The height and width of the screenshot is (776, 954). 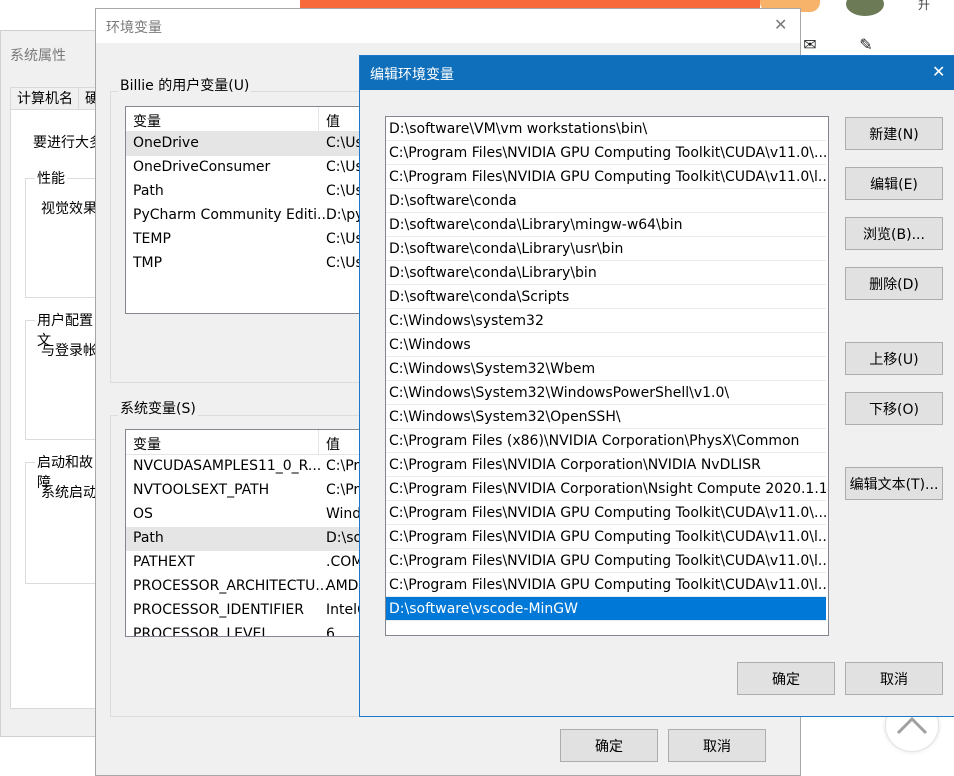 I want to click on move-up-button: 上移(U), so click(x=894, y=358).